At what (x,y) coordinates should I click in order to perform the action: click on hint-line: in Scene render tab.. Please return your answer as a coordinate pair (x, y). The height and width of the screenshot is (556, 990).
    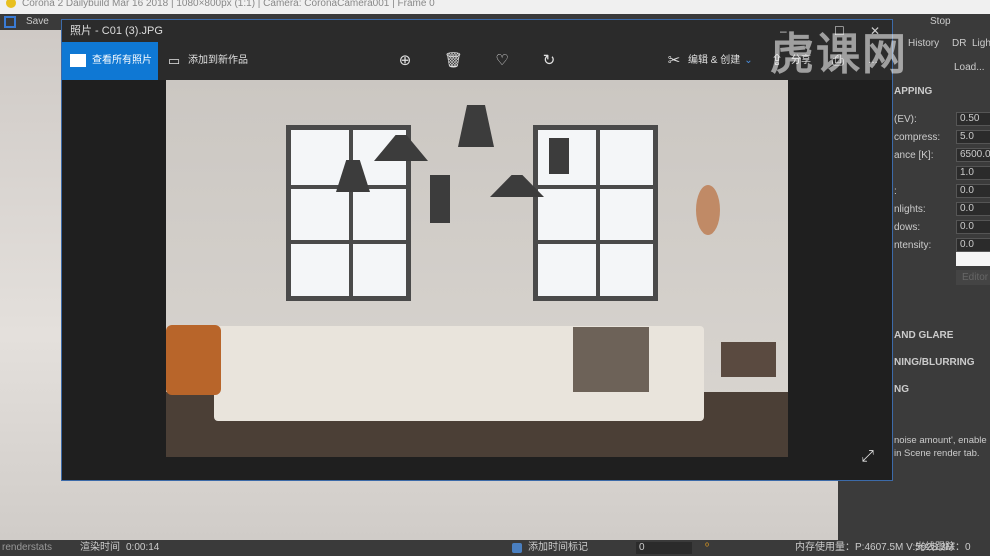
    Looking at the image, I should click on (937, 453).